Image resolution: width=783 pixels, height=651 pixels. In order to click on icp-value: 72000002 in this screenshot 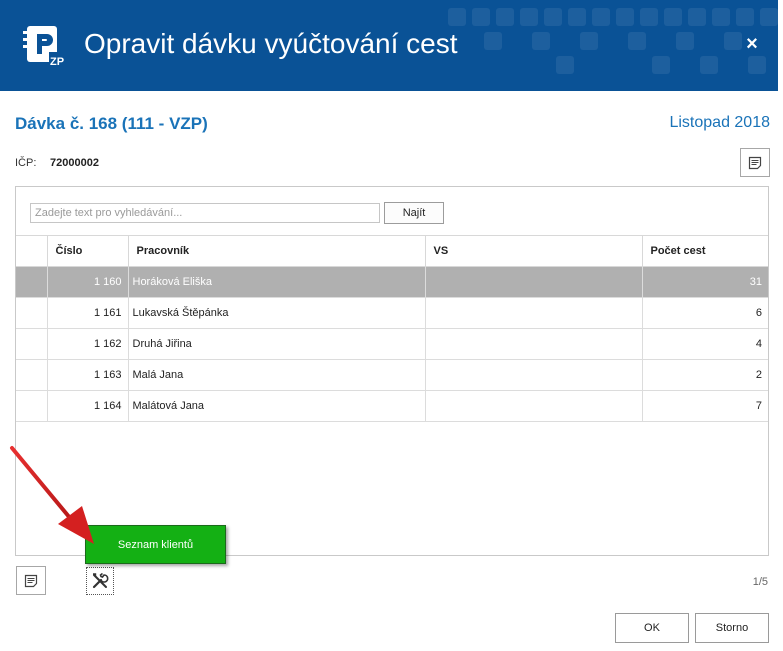, I will do `click(74, 163)`.